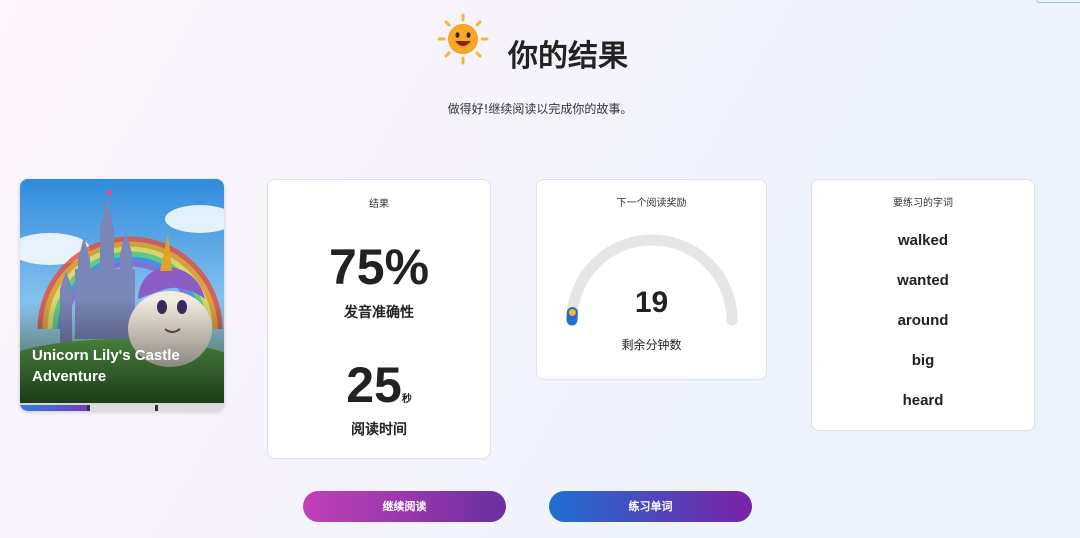 Image resolution: width=1080 pixels, height=538 pixels. I want to click on page-title: 你的结果, so click(568, 56).